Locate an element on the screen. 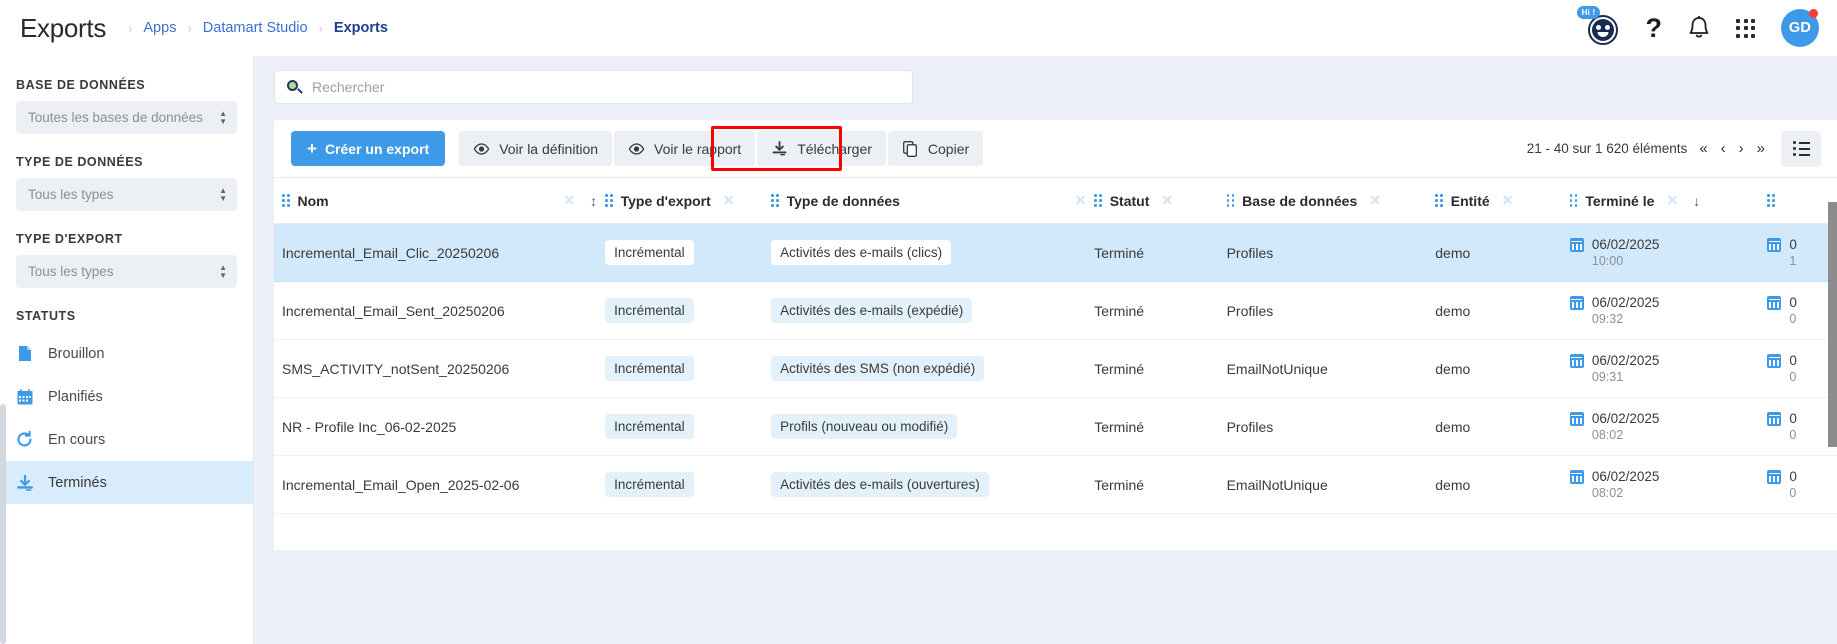  pagination-prev-button: ‹ is located at coordinates (1723, 148).